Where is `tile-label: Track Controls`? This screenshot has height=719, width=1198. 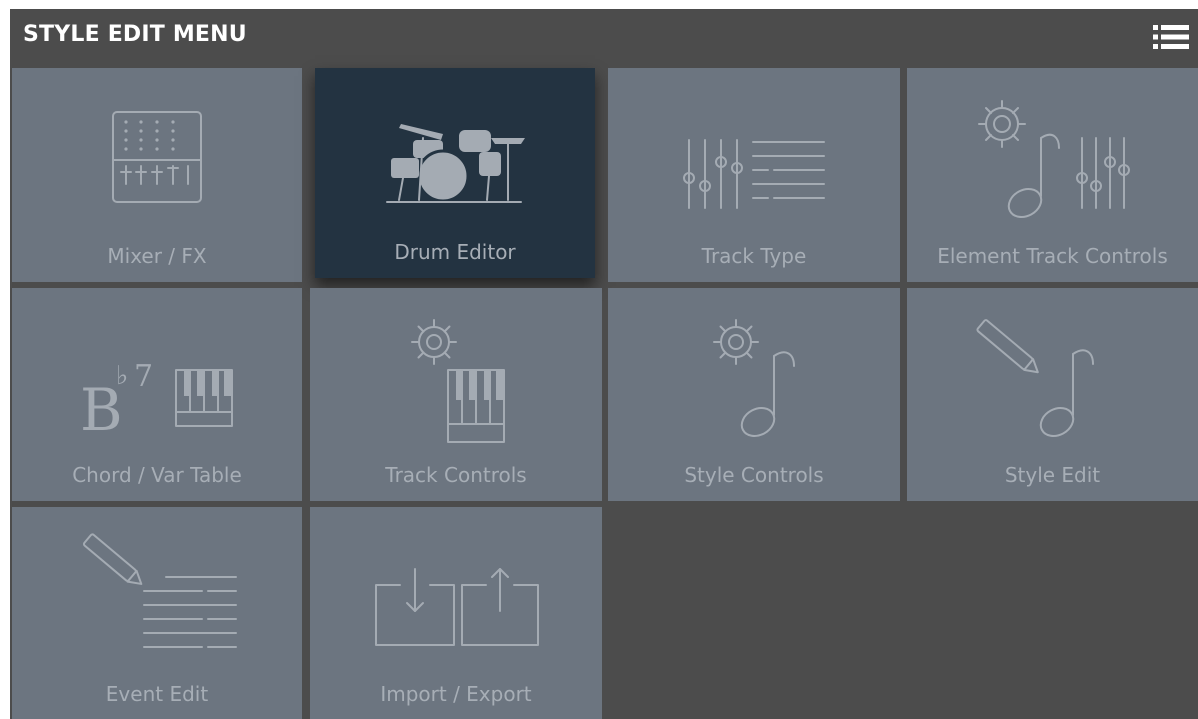
tile-label: Track Controls is located at coordinates (456, 475).